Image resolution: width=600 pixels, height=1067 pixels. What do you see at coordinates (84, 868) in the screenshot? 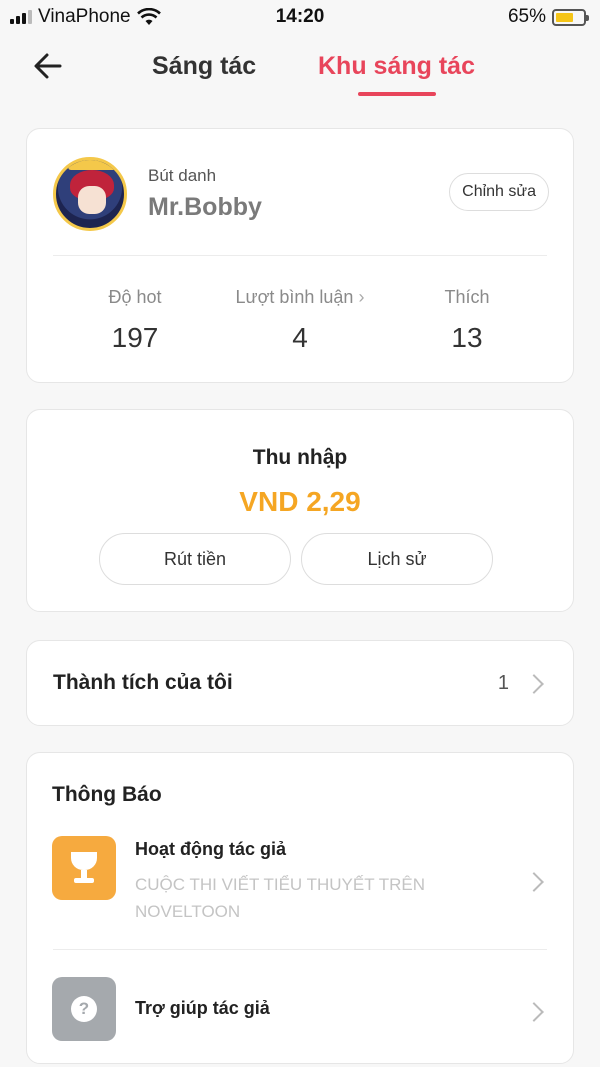
I see `trophy-icon` at bounding box center [84, 868].